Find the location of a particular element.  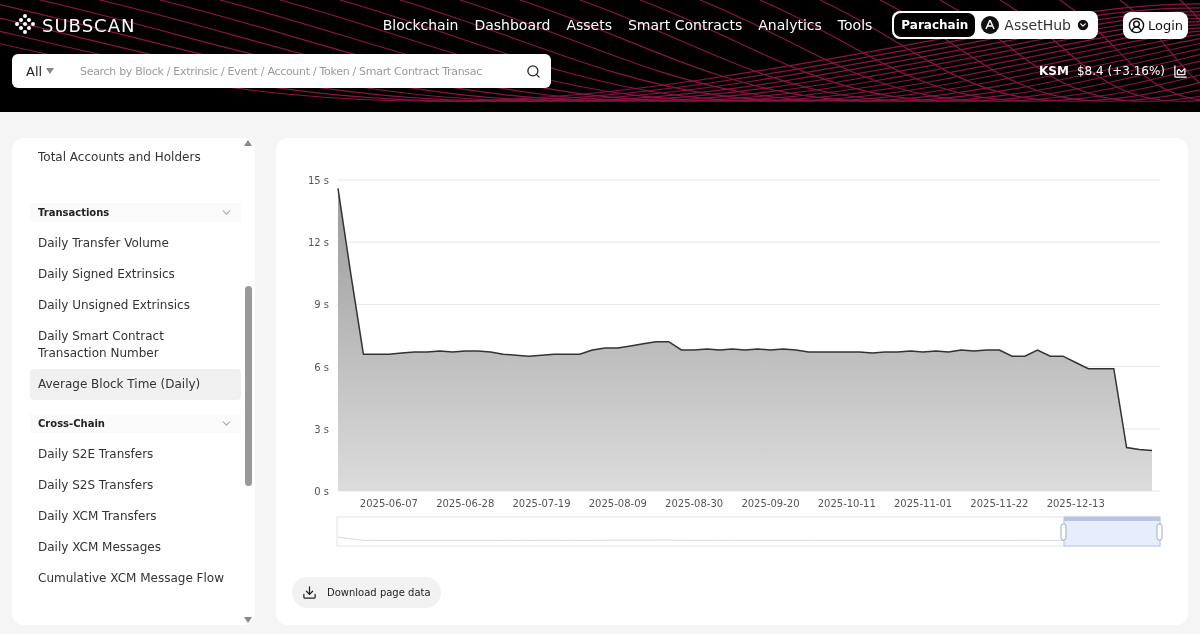

scrollbar-thumb is located at coordinates (248, 386).